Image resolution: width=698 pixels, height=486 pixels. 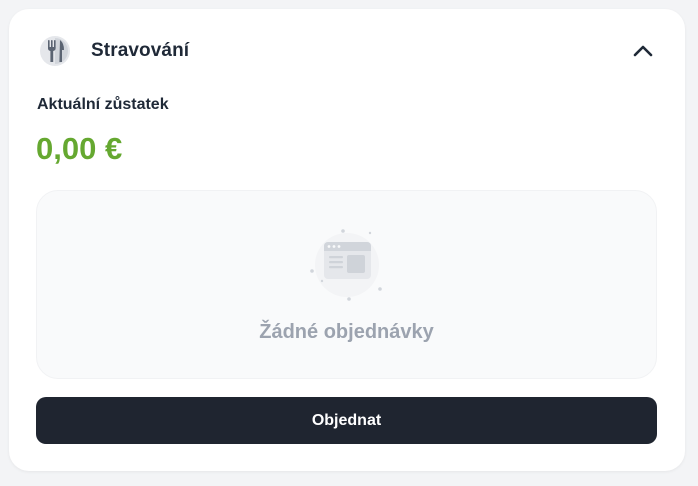 What do you see at coordinates (55, 51) in the screenshot?
I see `fork-knife-icon` at bounding box center [55, 51].